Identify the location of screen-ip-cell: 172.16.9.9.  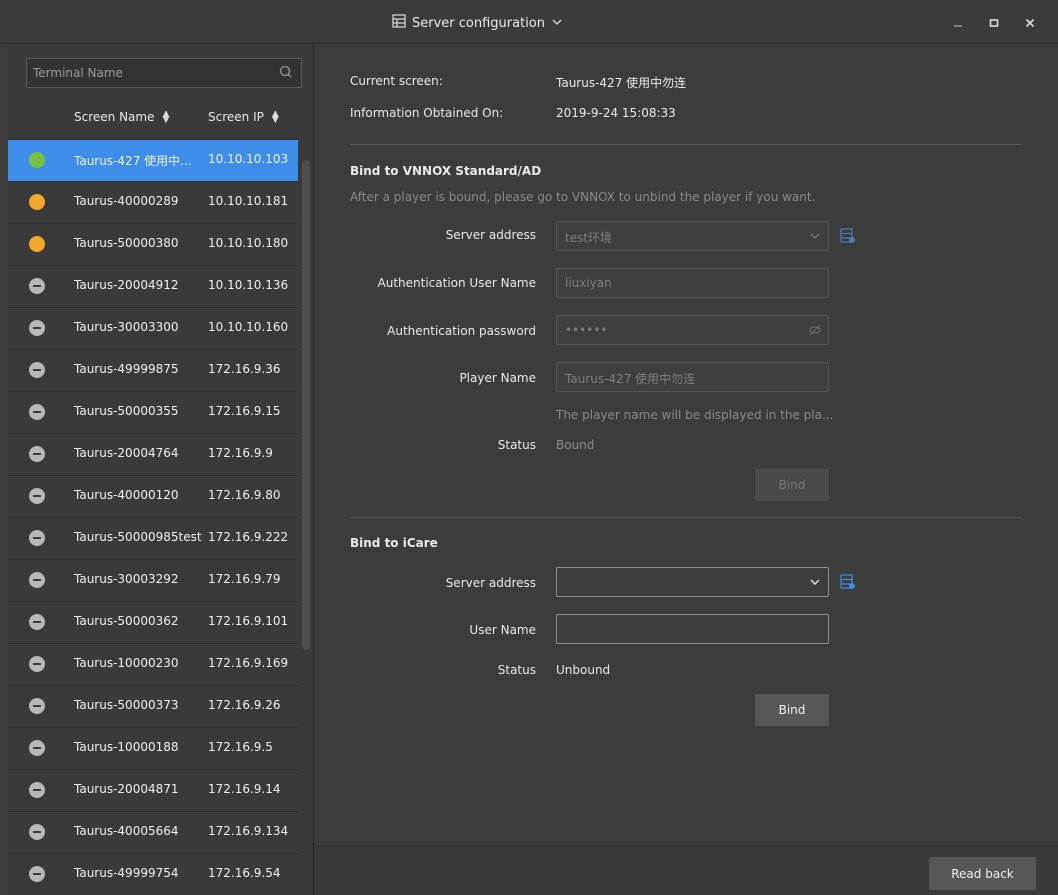
(240, 453).